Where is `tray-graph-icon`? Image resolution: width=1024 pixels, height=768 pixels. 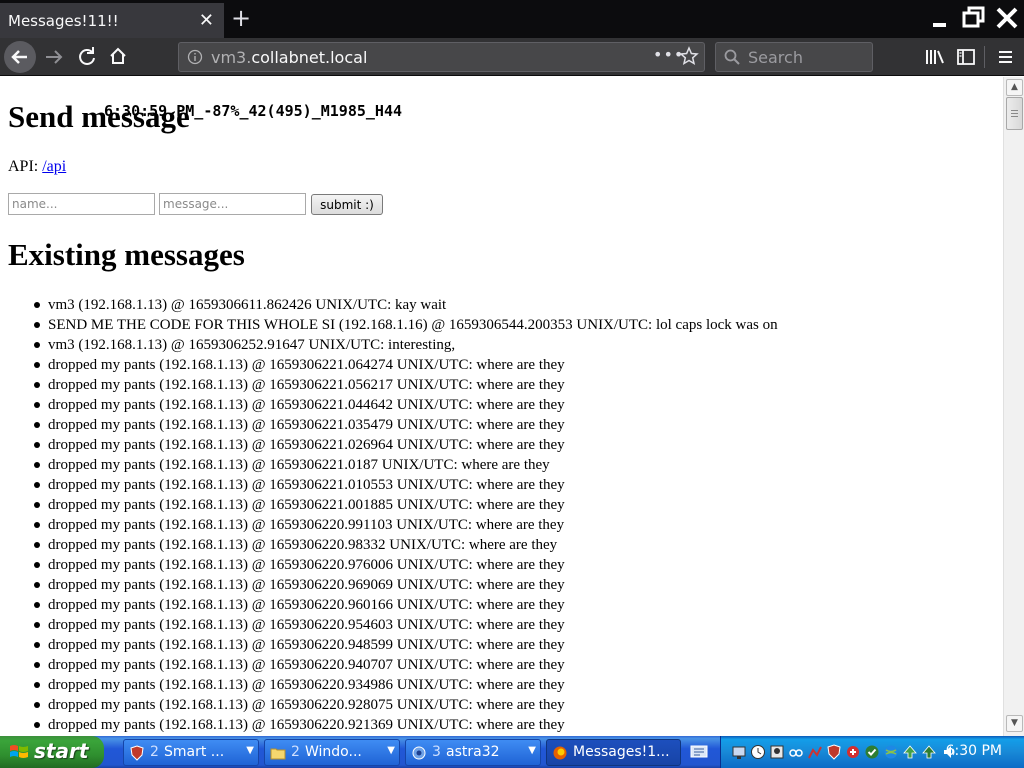
tray-graph-icon is located at coordinates (815, 752).